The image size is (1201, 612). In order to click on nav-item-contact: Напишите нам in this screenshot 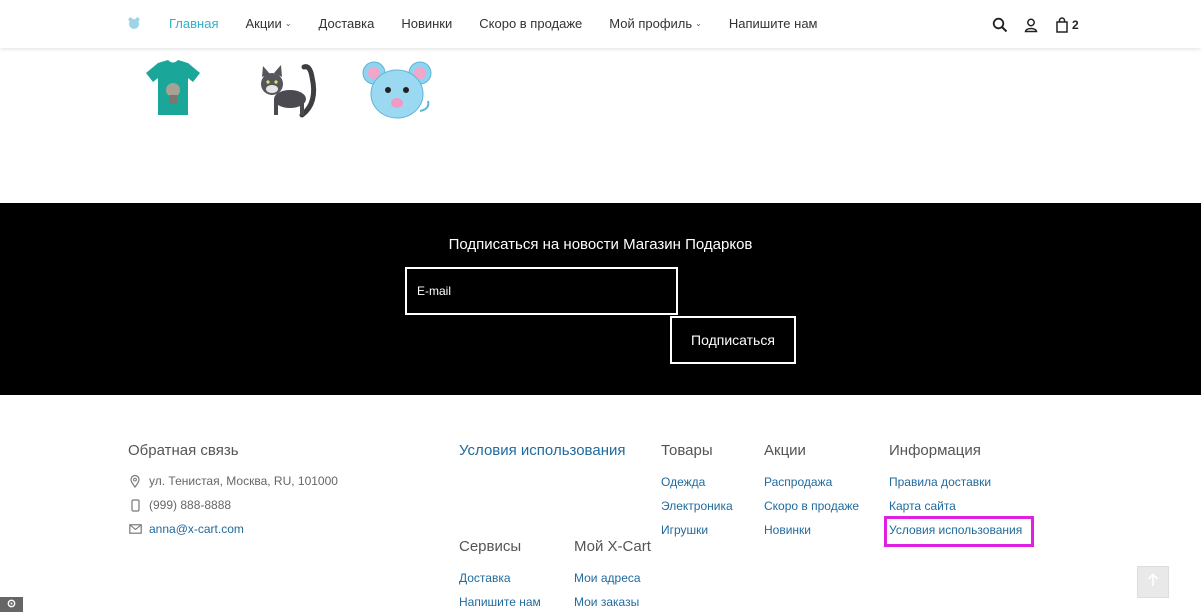, I will do `click(773, 23)`.